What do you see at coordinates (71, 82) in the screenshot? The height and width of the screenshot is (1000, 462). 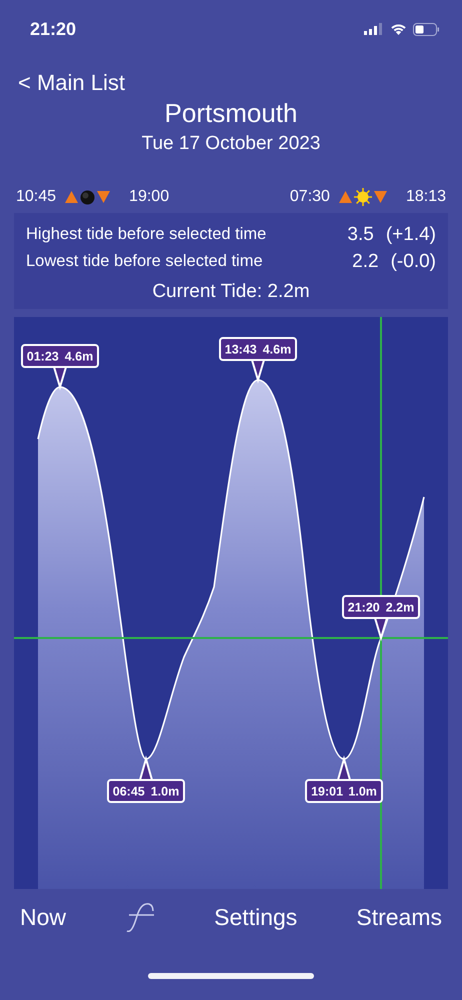 I see `back-link: < Main List` at bounding box center [71, 82].